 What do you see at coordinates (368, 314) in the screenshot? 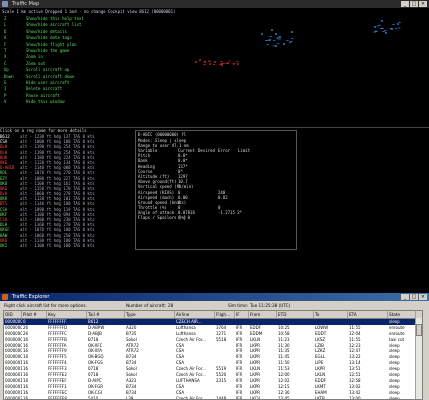
I see `column-header: ETA` at bounding box center [368, 314].